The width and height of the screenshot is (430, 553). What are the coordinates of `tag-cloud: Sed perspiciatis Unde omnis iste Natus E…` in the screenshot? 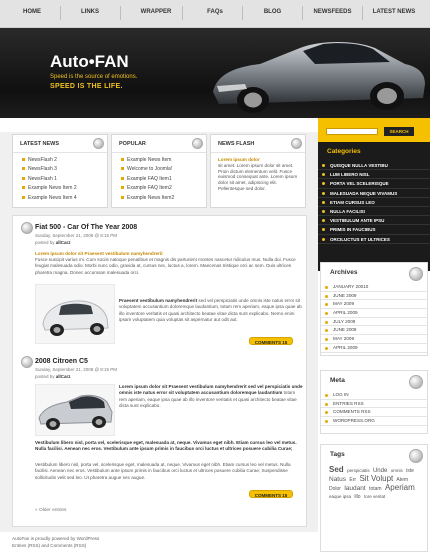 It's located at (374, 479).